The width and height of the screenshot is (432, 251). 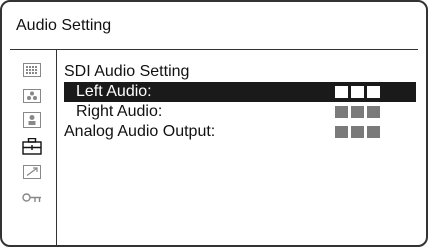 What do you see at coordinates (240, 132) in the screenshot?
I see `menu-item-analog-audio-output: Analog Audio Output:` at bounding box center [240, 132].